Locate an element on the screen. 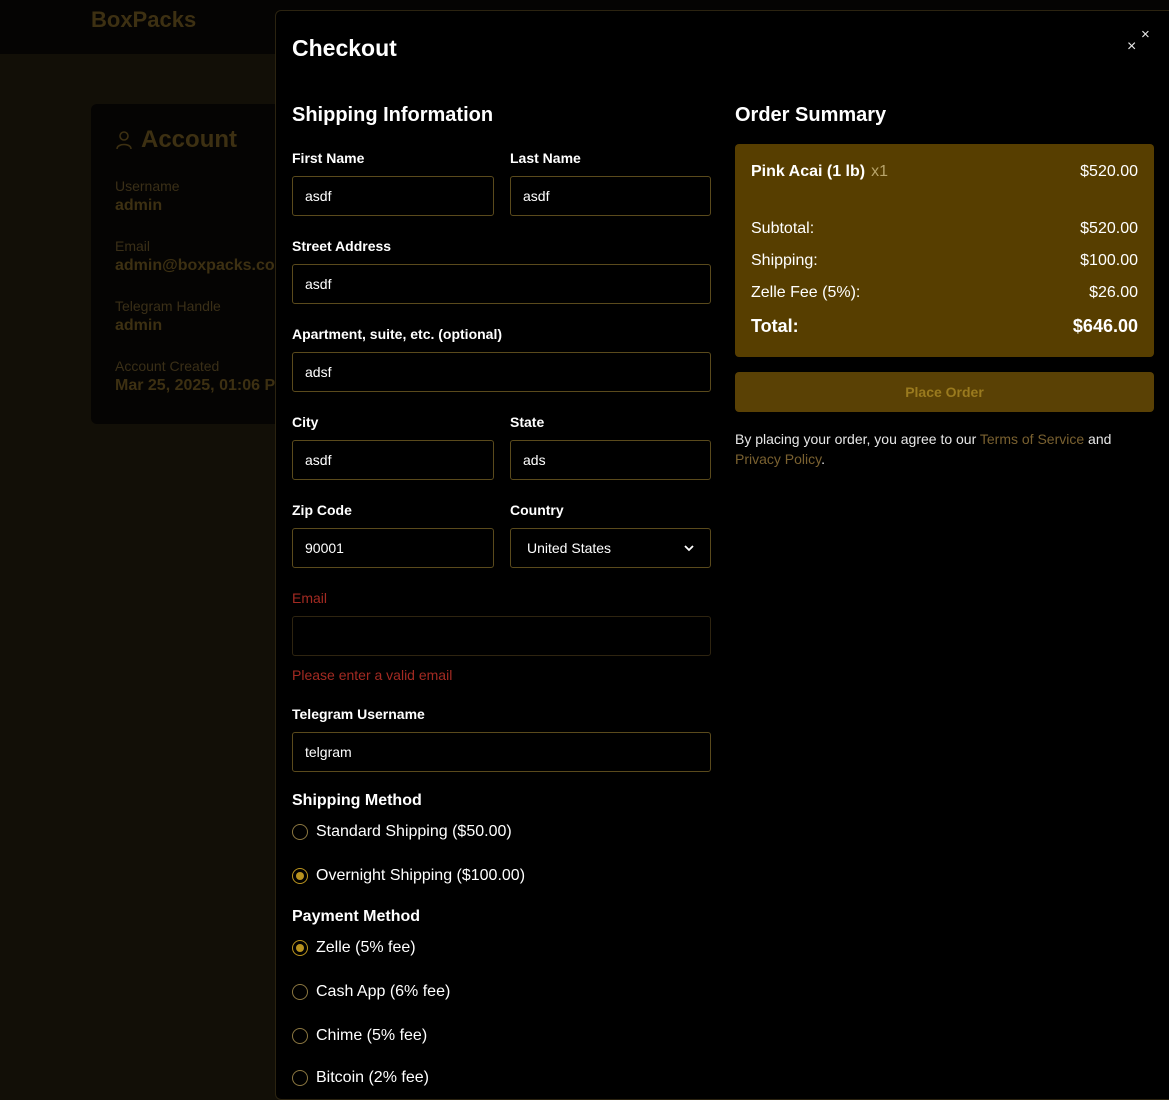  last-name-input is located at coordinates (610, 196).